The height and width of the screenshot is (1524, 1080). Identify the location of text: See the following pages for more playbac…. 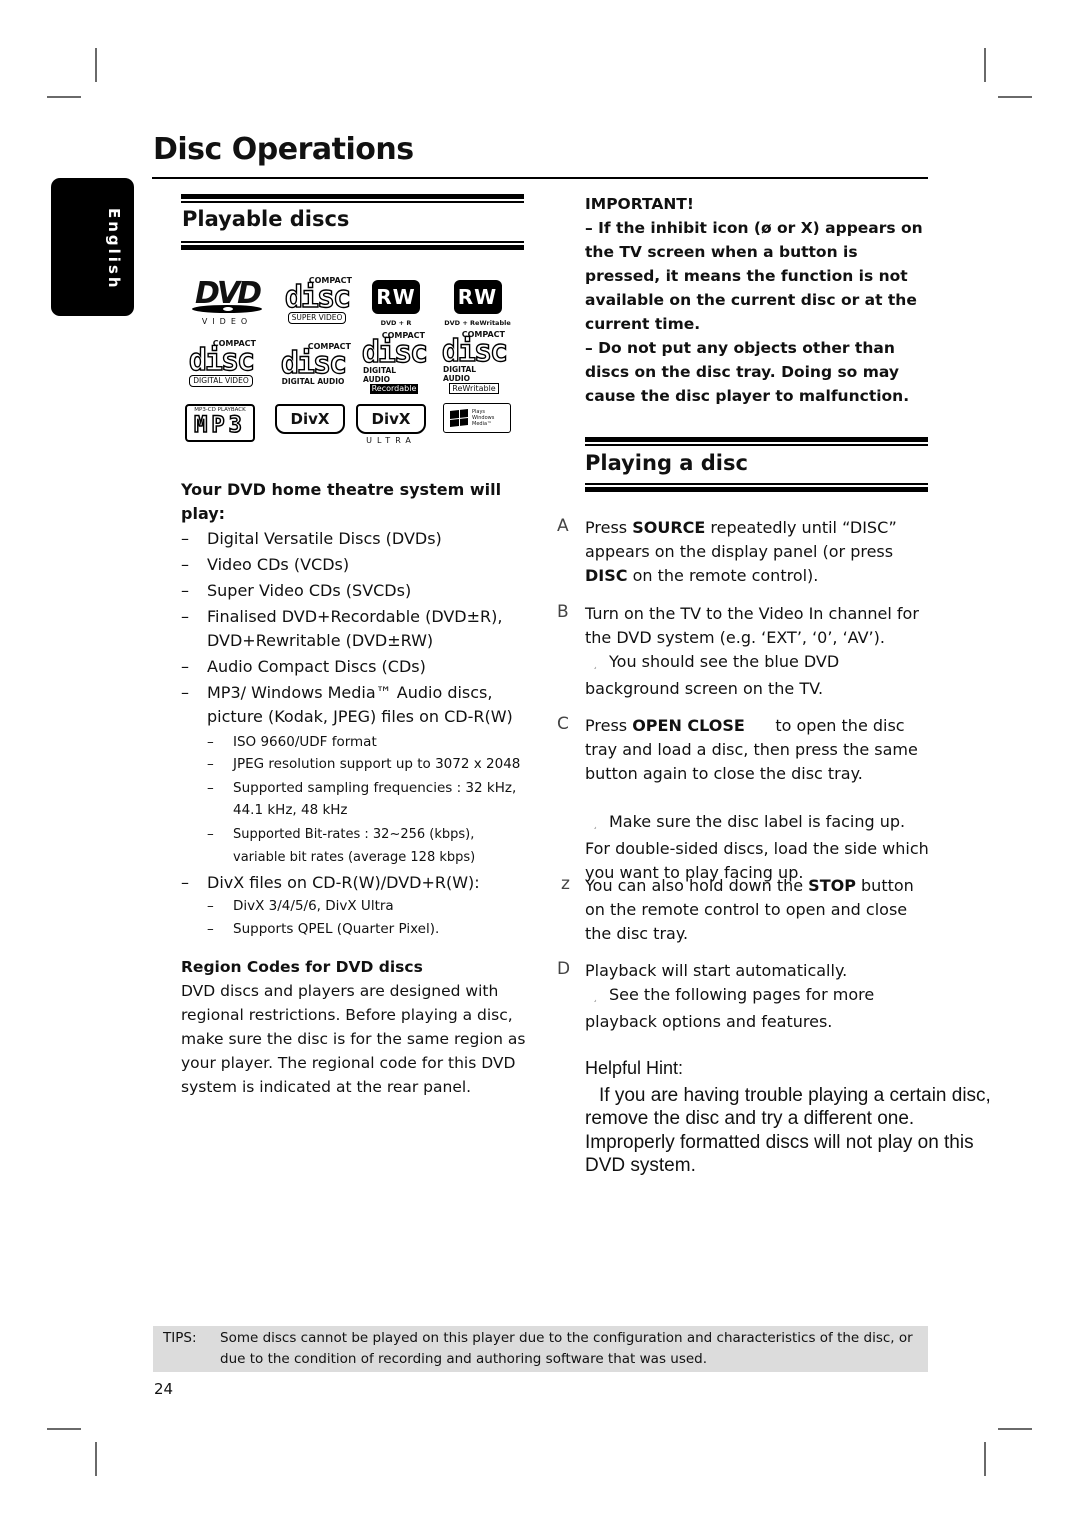
(730, 1008).